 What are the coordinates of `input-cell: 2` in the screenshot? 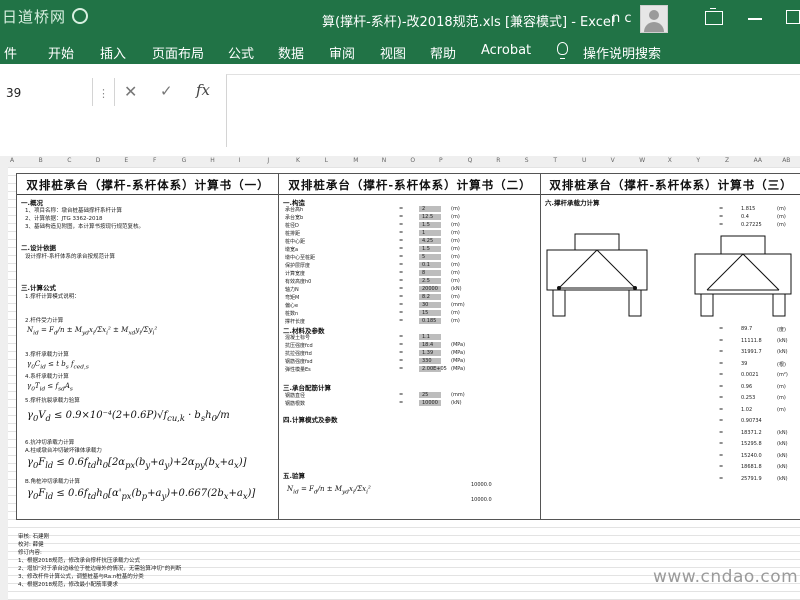 It's located at (430, 209).